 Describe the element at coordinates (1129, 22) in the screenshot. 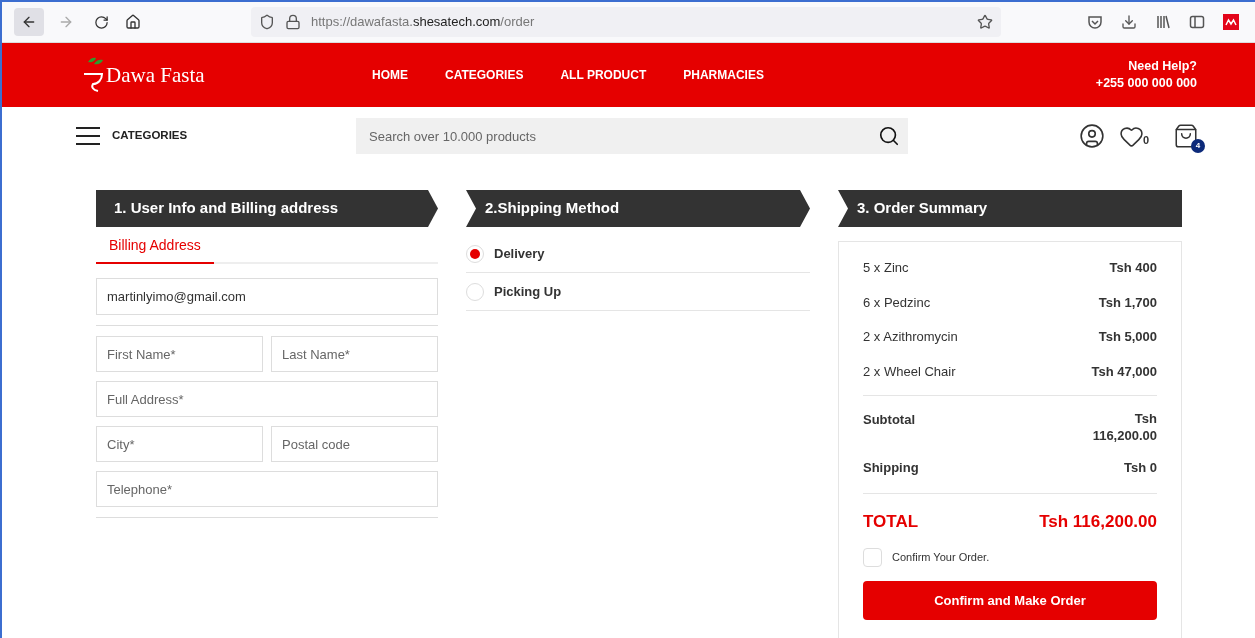

I see `download-icon` at that location.